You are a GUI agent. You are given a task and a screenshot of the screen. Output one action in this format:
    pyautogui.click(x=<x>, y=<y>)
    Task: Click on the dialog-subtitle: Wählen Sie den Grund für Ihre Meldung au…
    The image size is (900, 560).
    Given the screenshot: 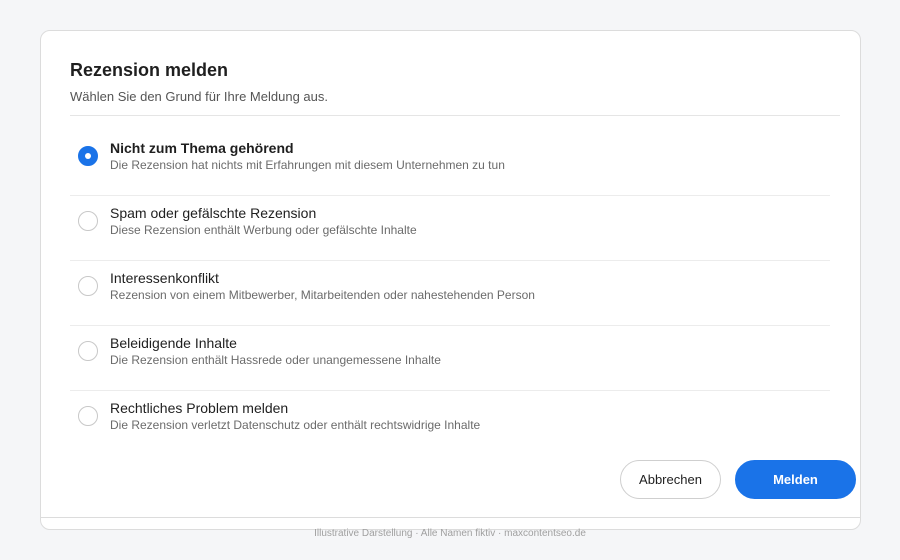 What is the action you would take?
    pyautogui.click(x=199, y=96)
    